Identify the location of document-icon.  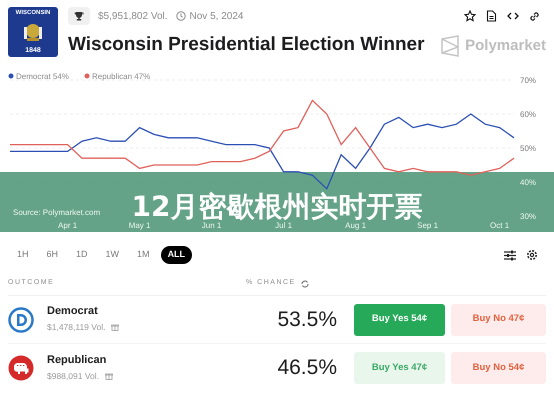
(491, 16).